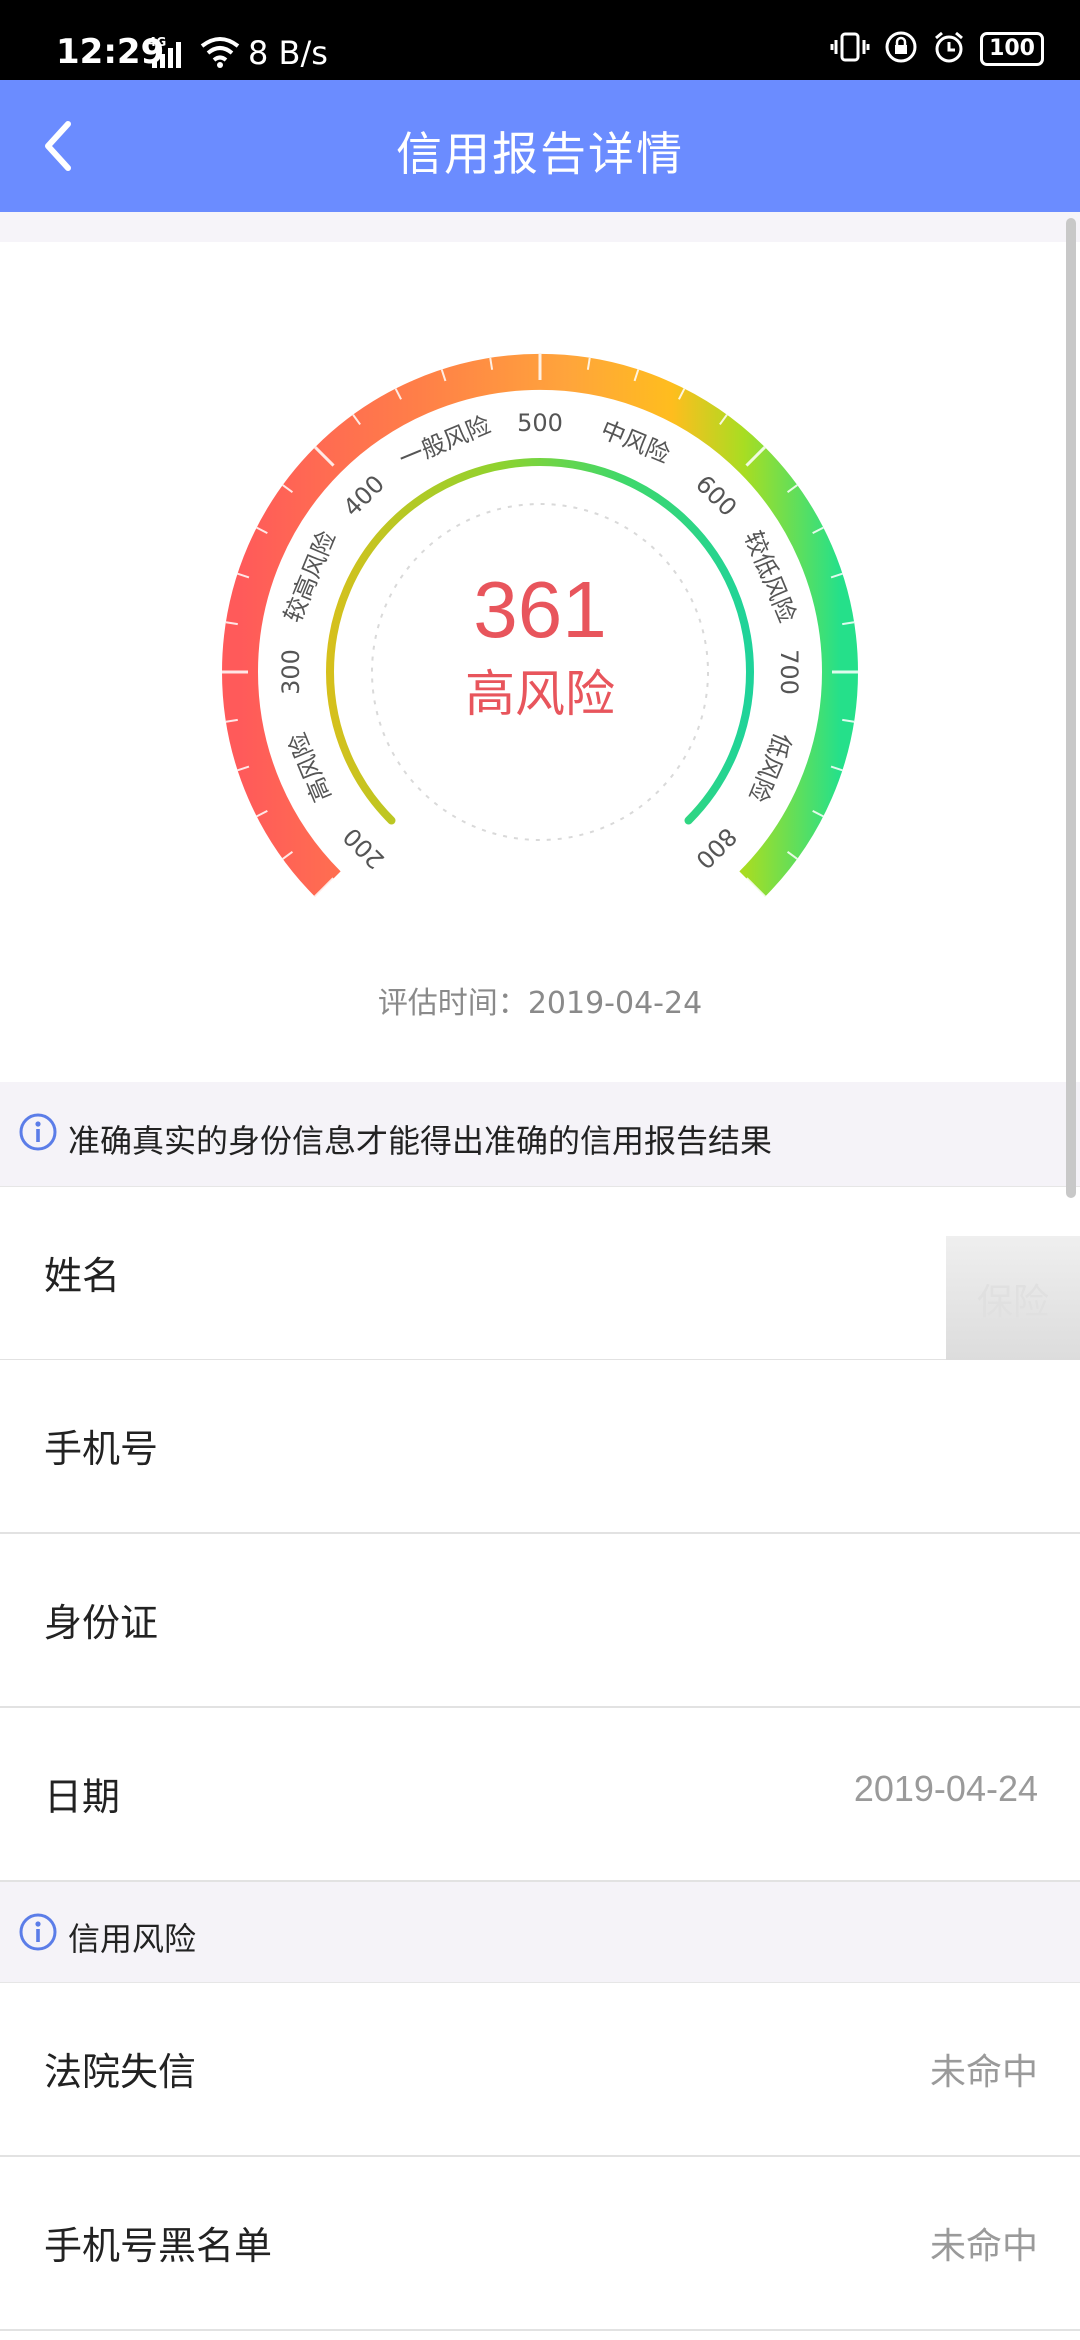  Describe the element at coordinates (540, 2070) in the screenshot. I see `risk-row-court-dishonesty: 法院失信 未命中` at that location.